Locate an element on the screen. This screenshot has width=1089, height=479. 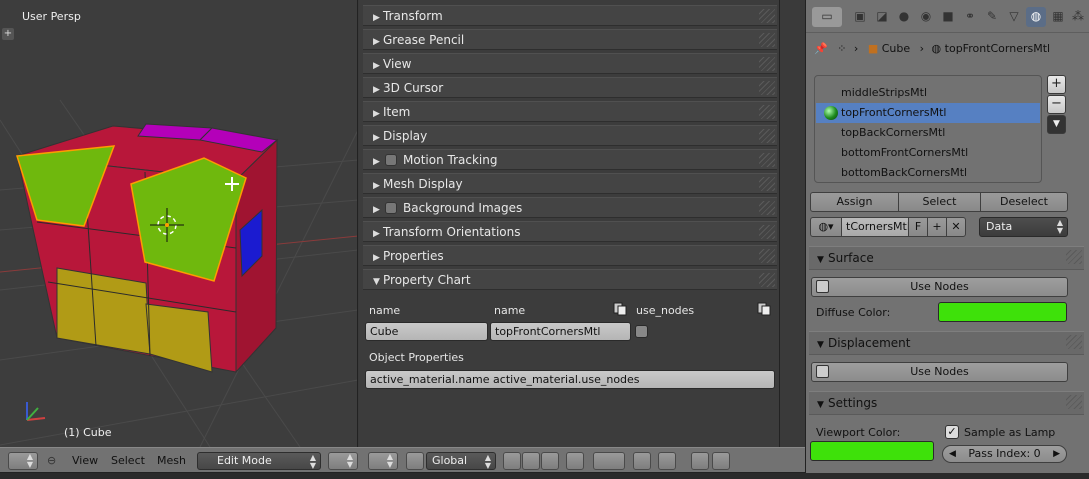
constraints-icon: ⚭ is located at coordinates (970, 17).